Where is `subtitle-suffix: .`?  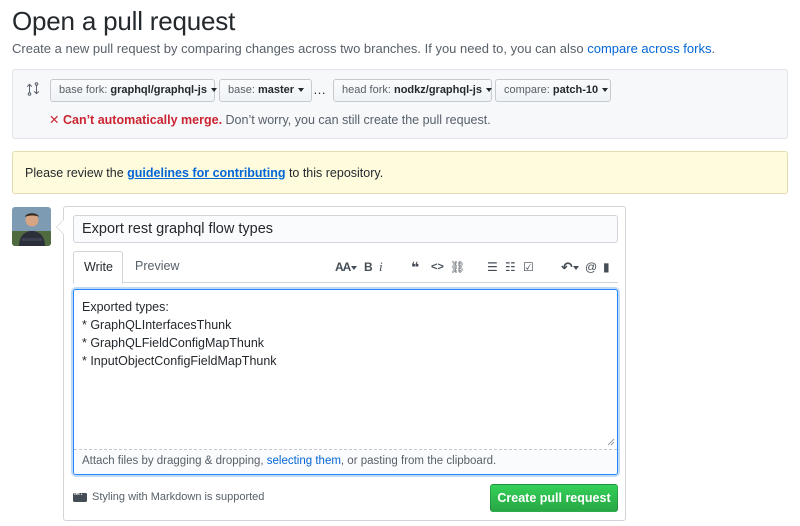
subtitle-suffix: . is located at coordinates (713, 48).